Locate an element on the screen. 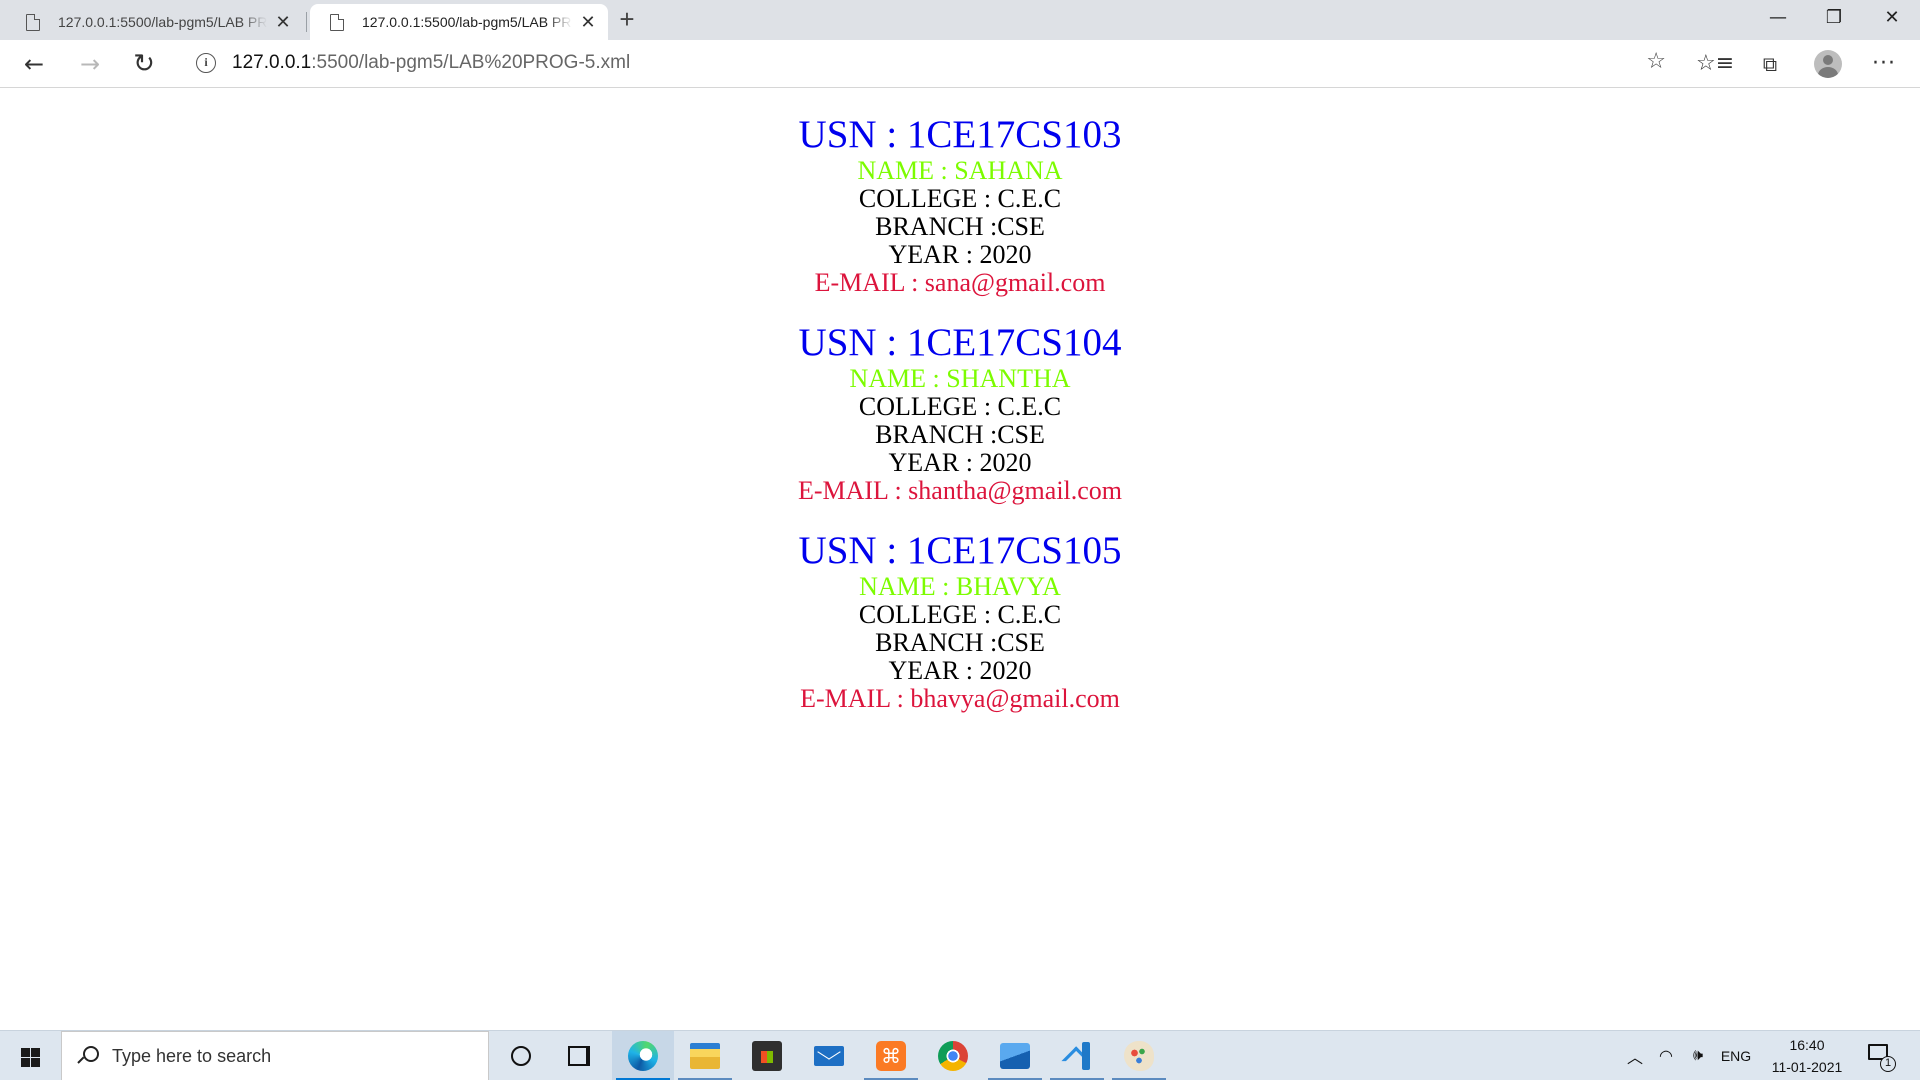  task-view-button is located at coordinates (579, 1055).